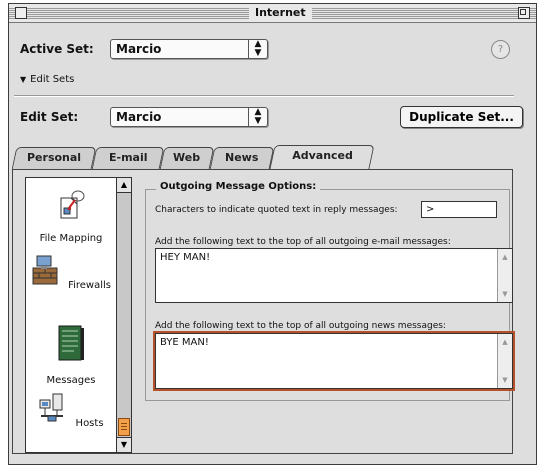  What do you see at coordinates (23, 79) in the screenshot?
I see `disclosure-triangle-icon: ▼` at bounding box center [23, 79].